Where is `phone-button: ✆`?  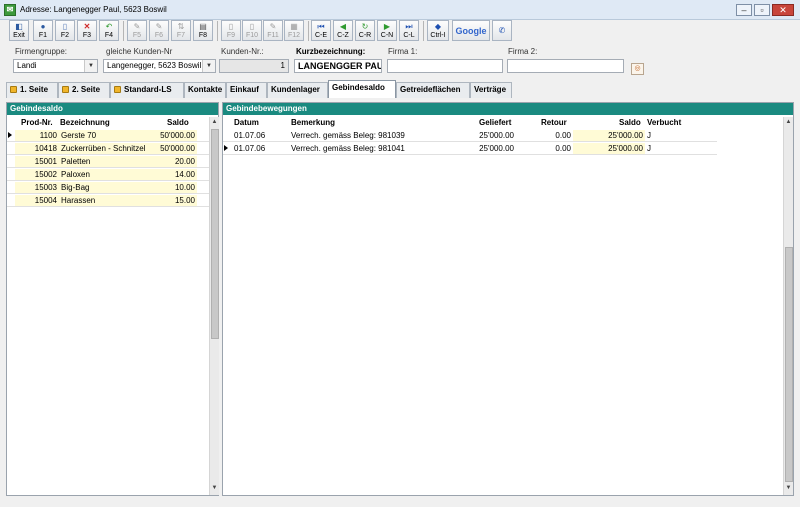 phone-button: ✆ is located at coordinates (502, 30).